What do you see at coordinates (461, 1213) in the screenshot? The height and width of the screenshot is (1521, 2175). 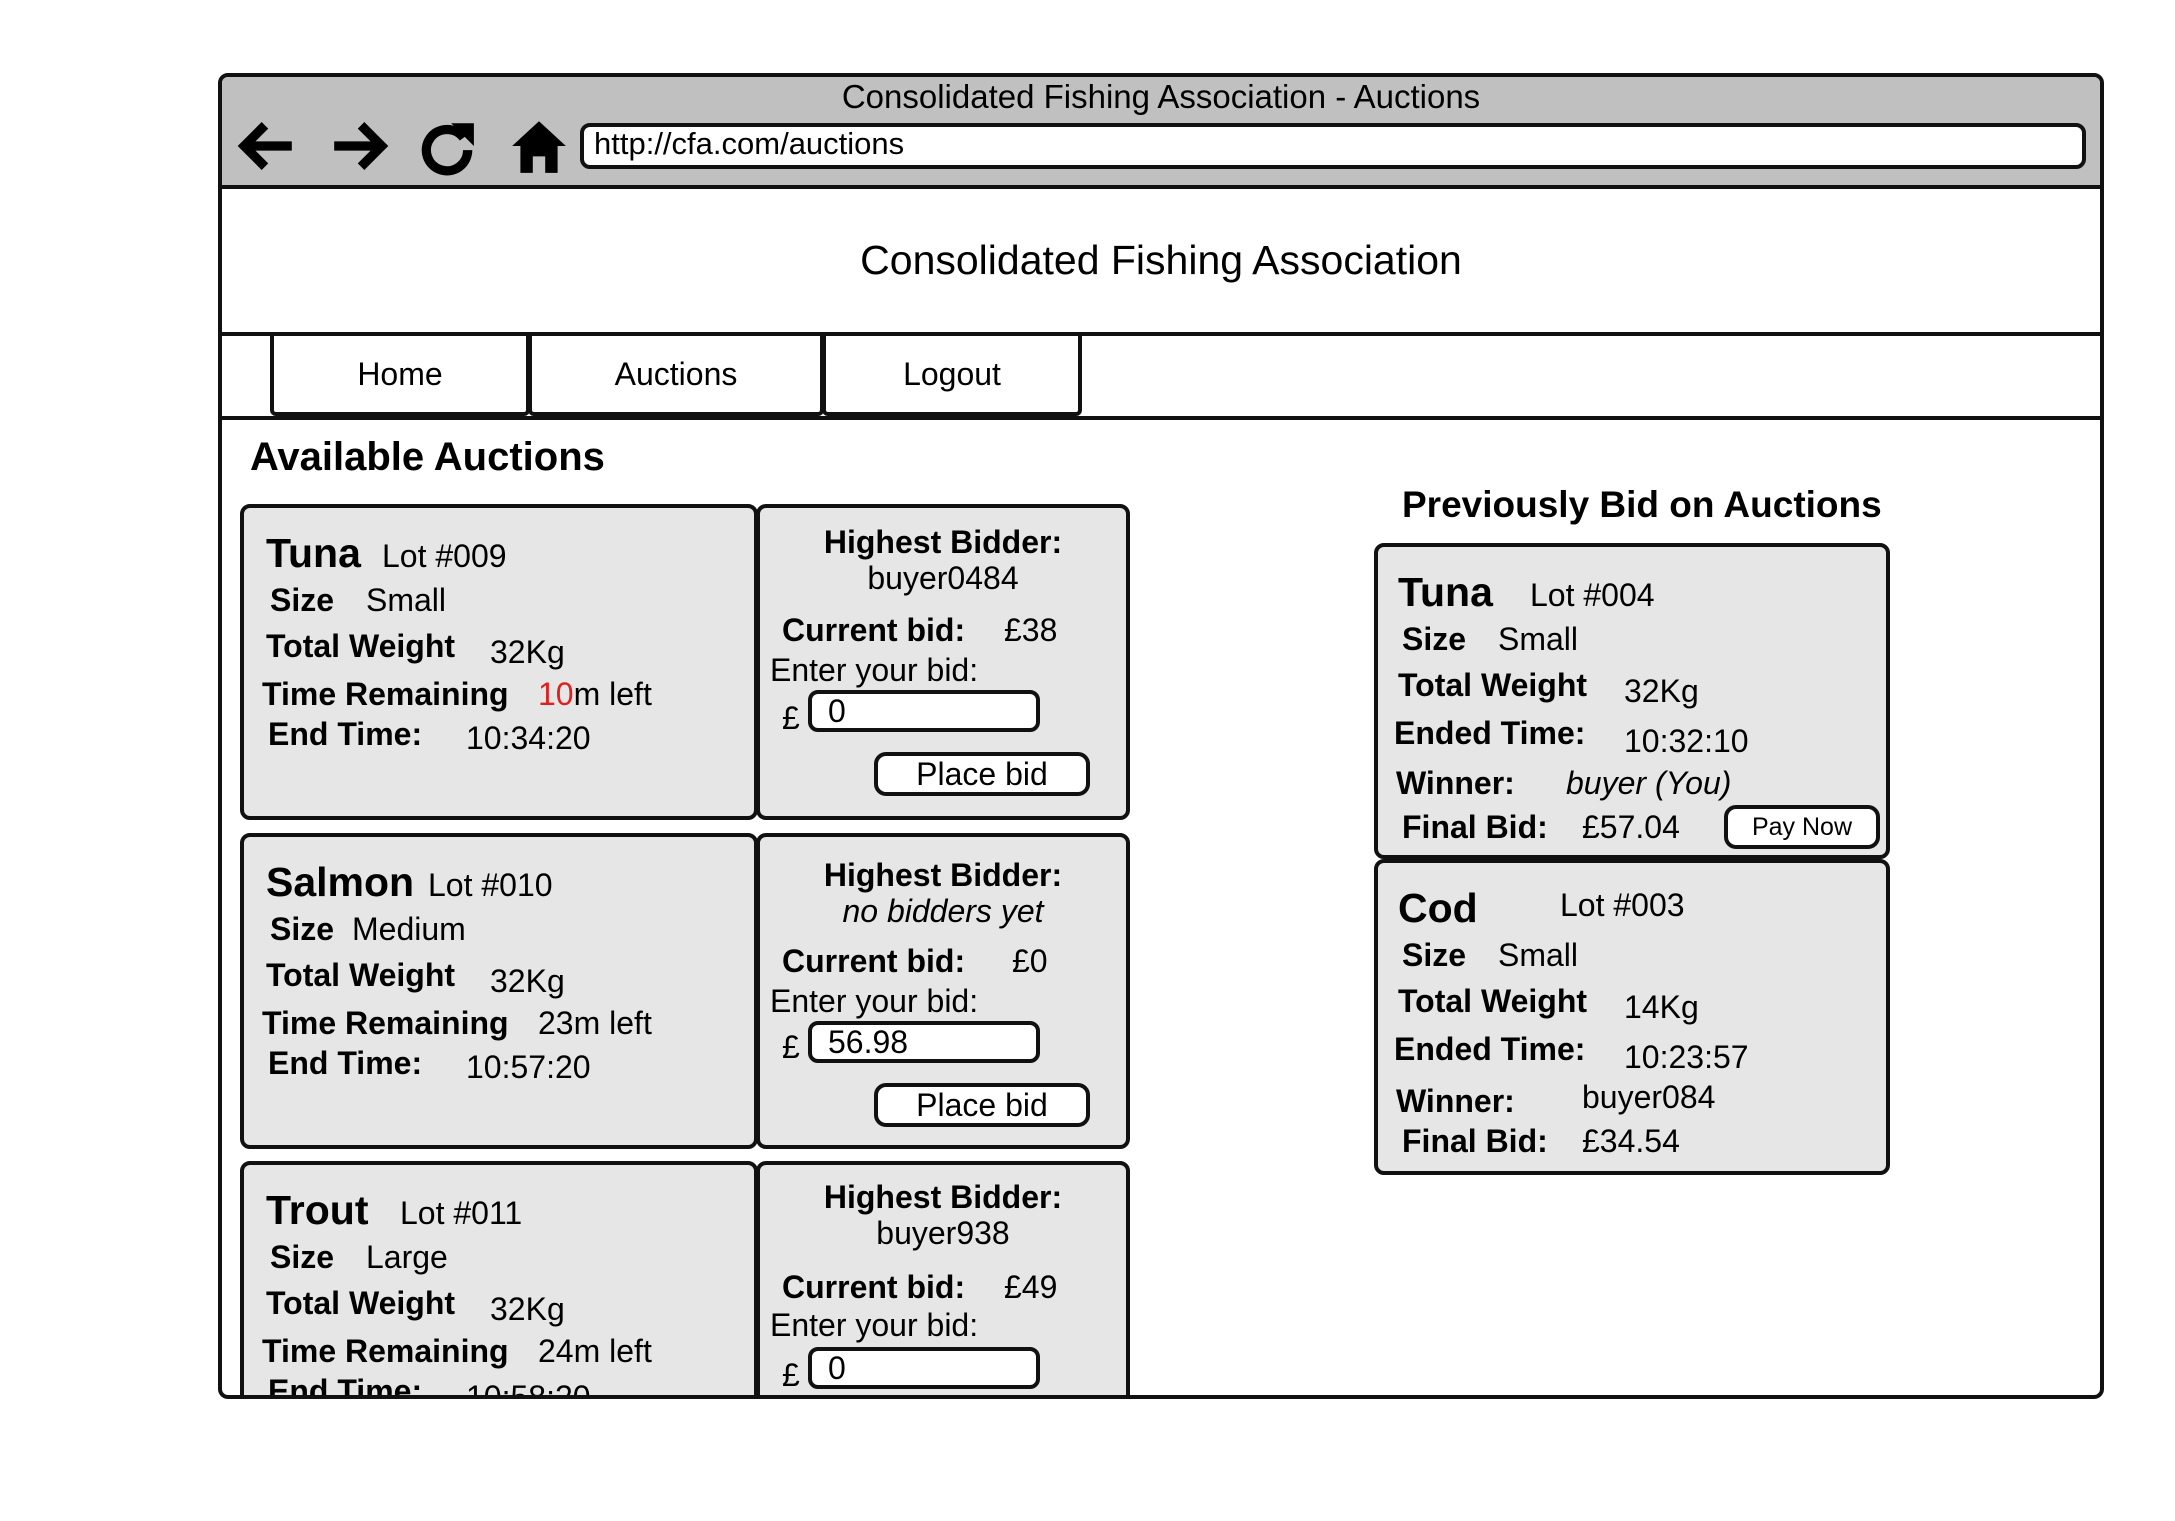 I see `lot-number: Lot #011` at bounding box center [461, 1213].